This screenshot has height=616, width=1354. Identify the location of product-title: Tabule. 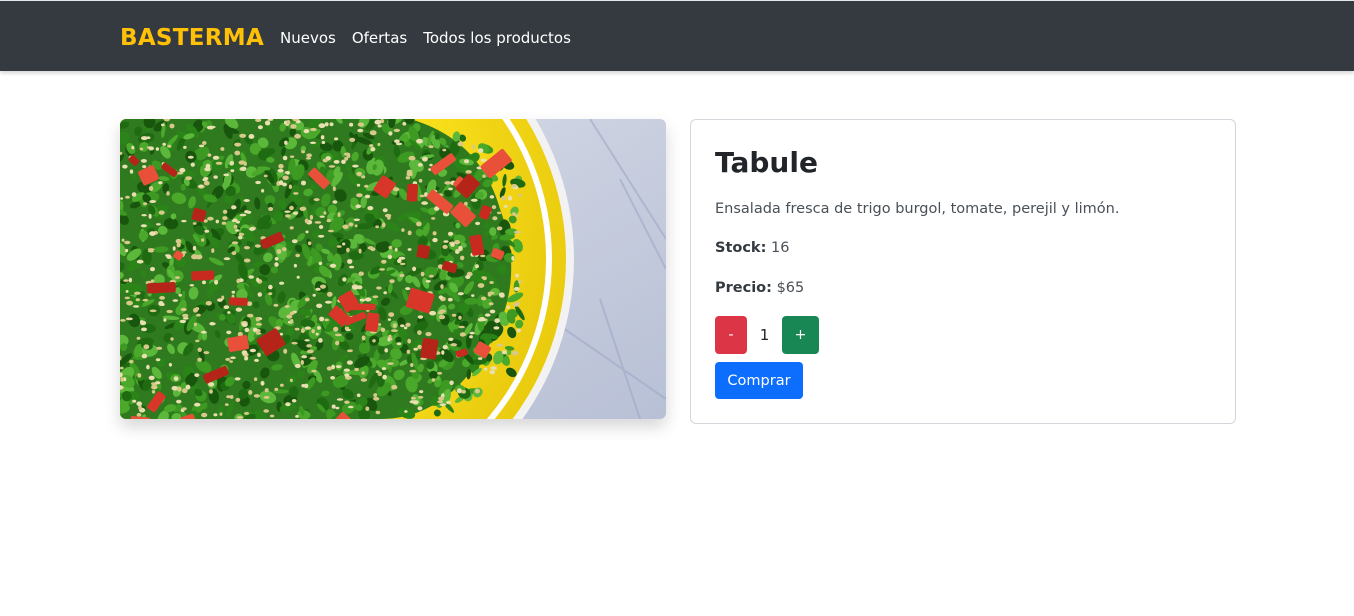
(766, 162).